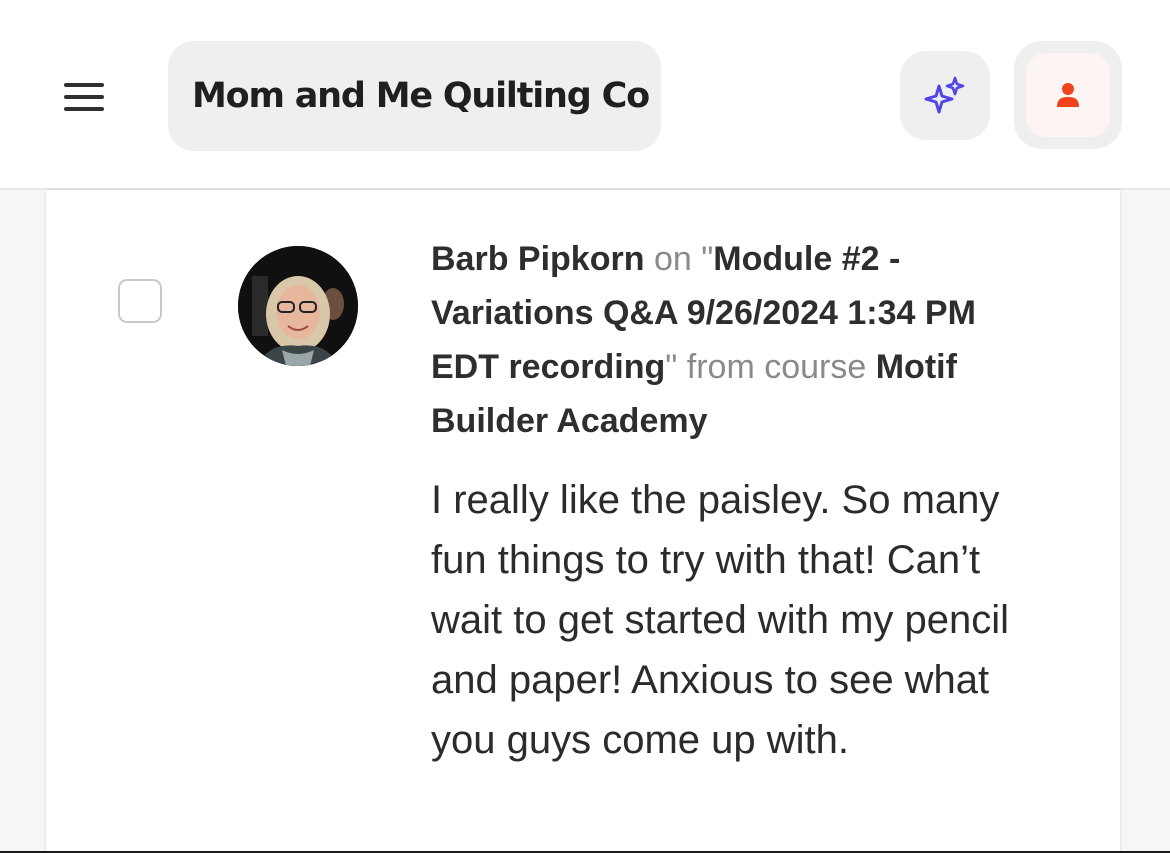 The width and height of the screenshot is (1170, 853). Describe the element at coordinates (140, 301) in the screenshot. I see `select-comment-checkbox` at that location.